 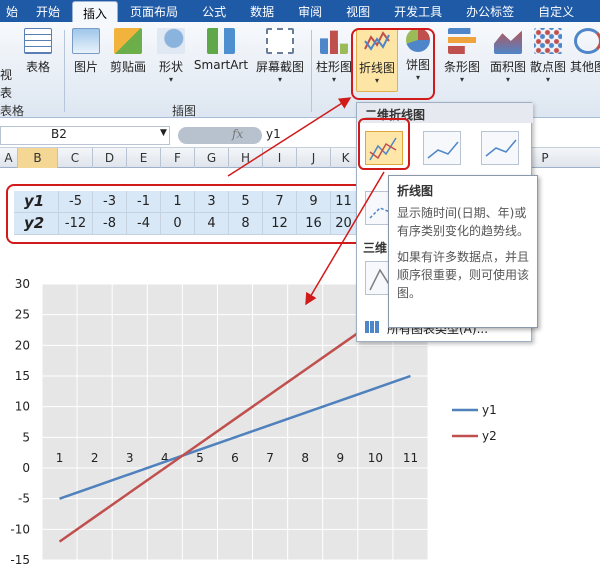 What do you see at coordinates (22, 345) in the screenshot?
I see `y-tick-label: 20` at bounding box center [22, 345].